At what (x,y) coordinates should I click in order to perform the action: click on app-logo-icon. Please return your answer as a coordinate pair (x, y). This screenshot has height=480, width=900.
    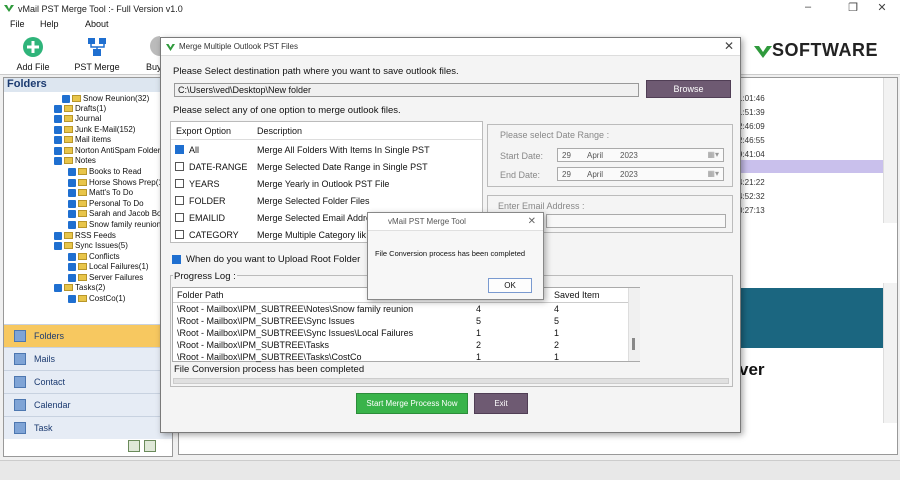
    Looking at the image, I should click on (9, 8).